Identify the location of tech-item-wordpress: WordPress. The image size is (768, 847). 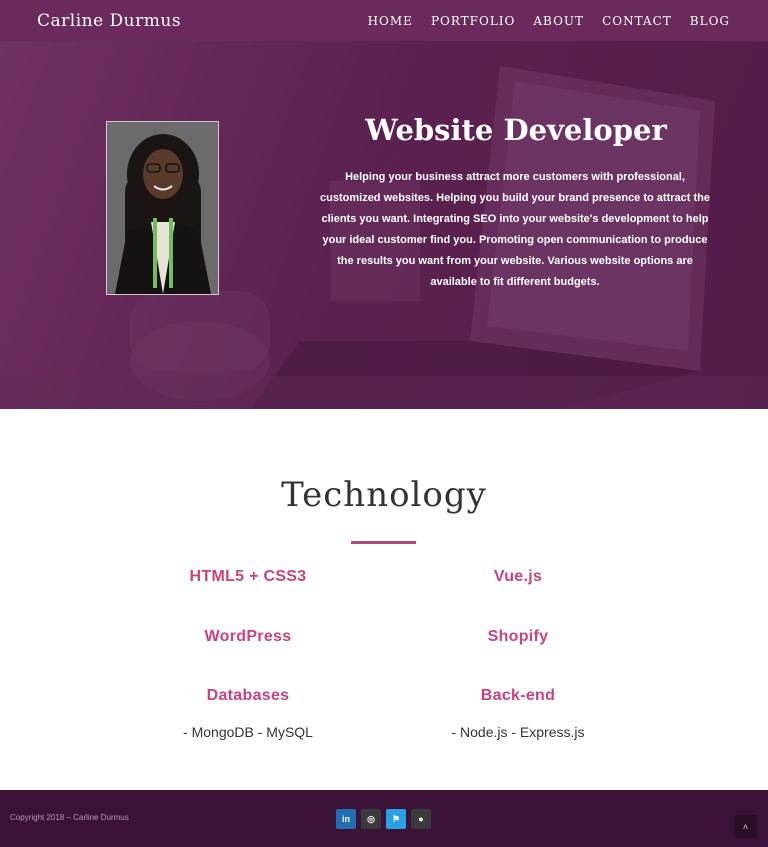
(248, 636).